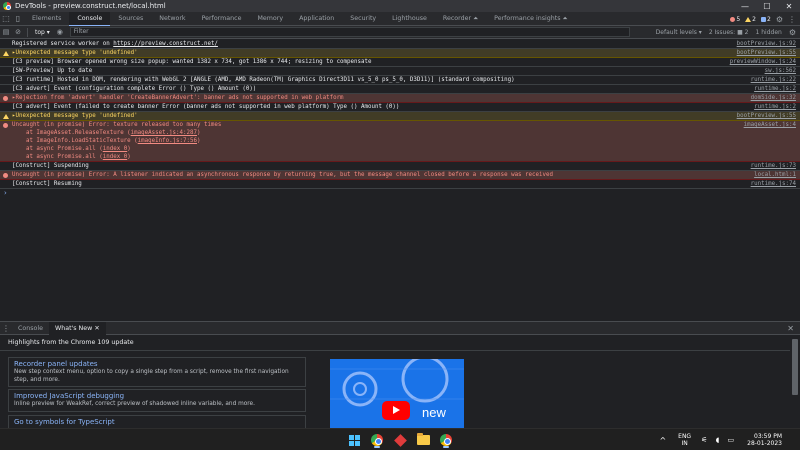 This screenshot has width=800, height=450. I want to click on tab-console: Console, so click(90, 18).